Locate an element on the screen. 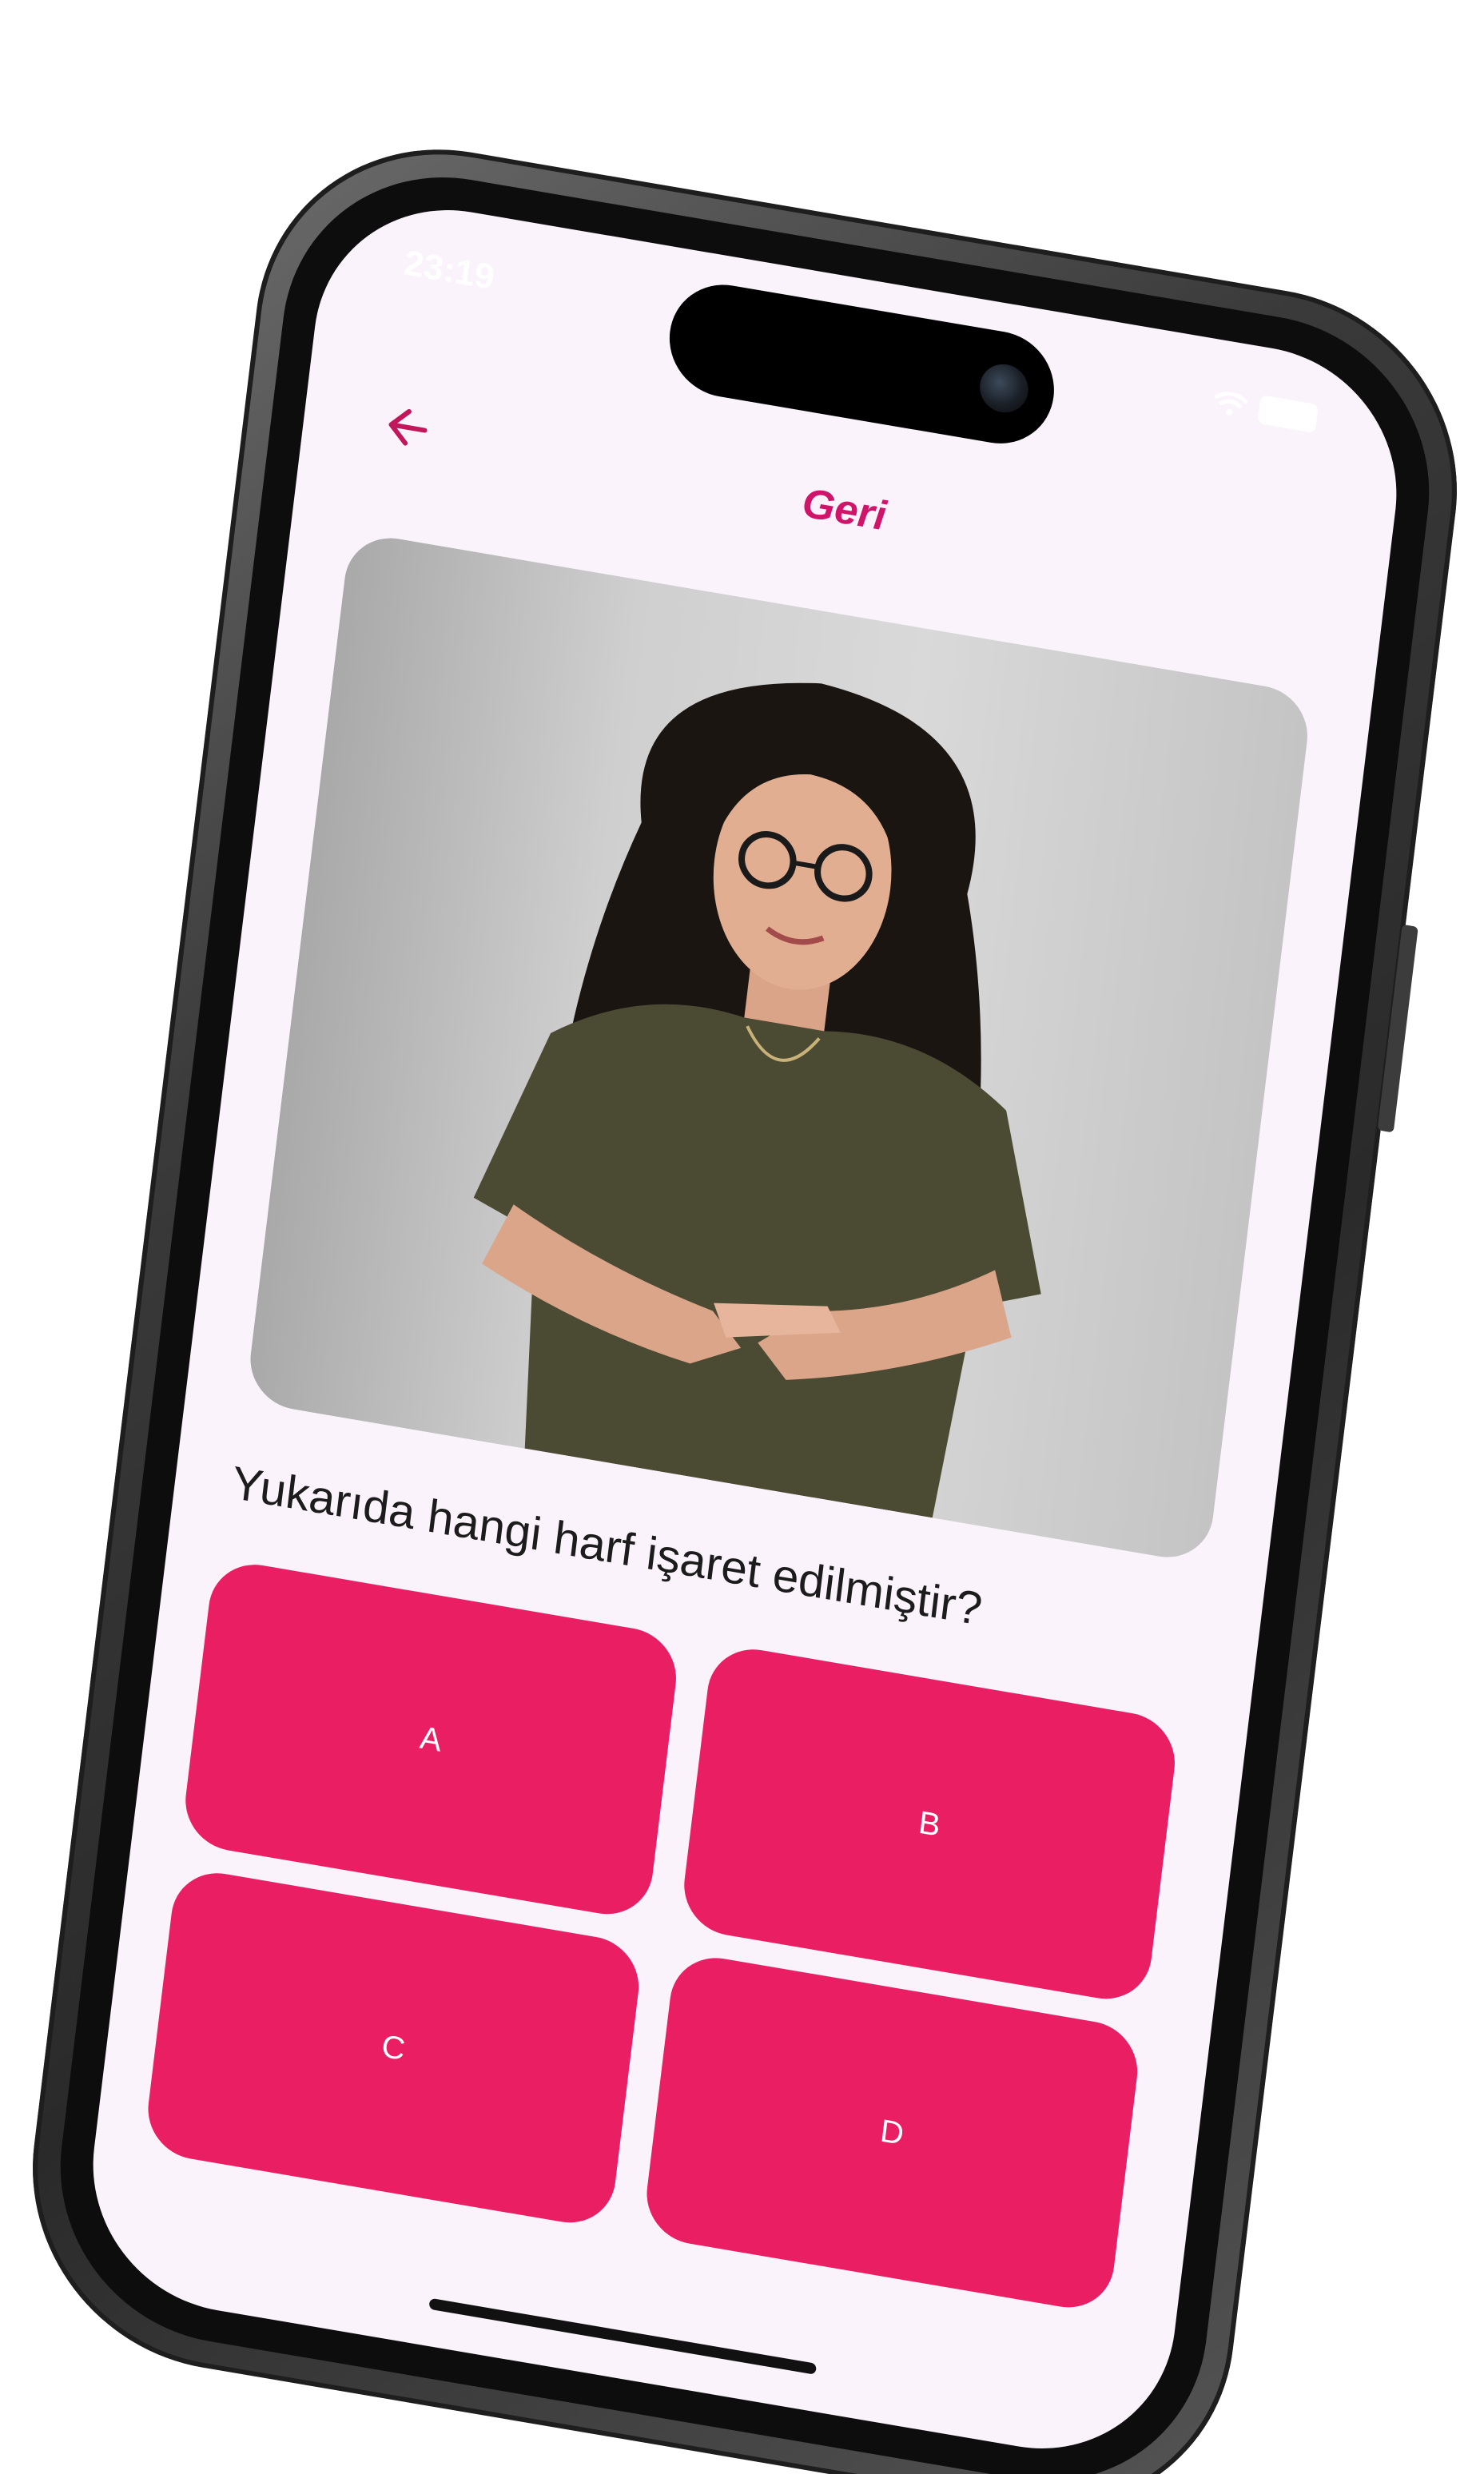  status-icons is located at coordinates (1265, 411).